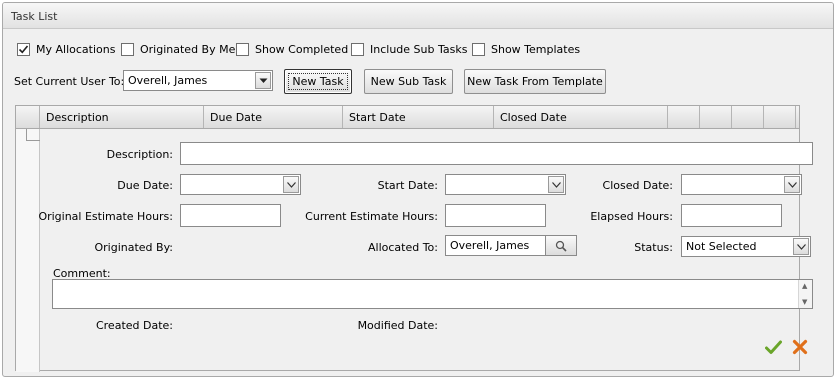  Describe the element at coordinates (302, 49) in the screenshot. I see `checkbox-label: Show Completed` at that location.